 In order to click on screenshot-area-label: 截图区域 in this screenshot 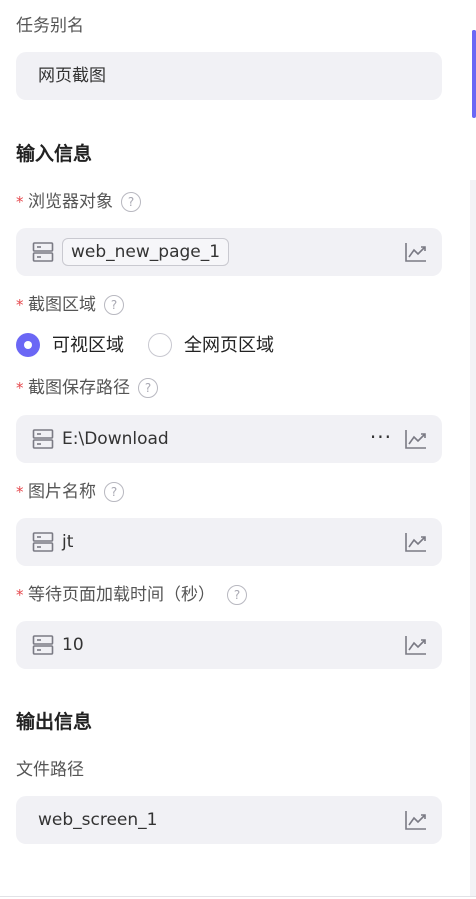, I will do `click(62, 305)`.